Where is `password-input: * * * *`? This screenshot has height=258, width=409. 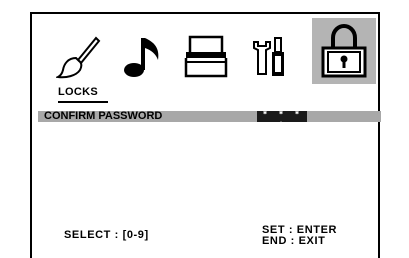
password-input: * * * * is located at coordinates (282, 122).